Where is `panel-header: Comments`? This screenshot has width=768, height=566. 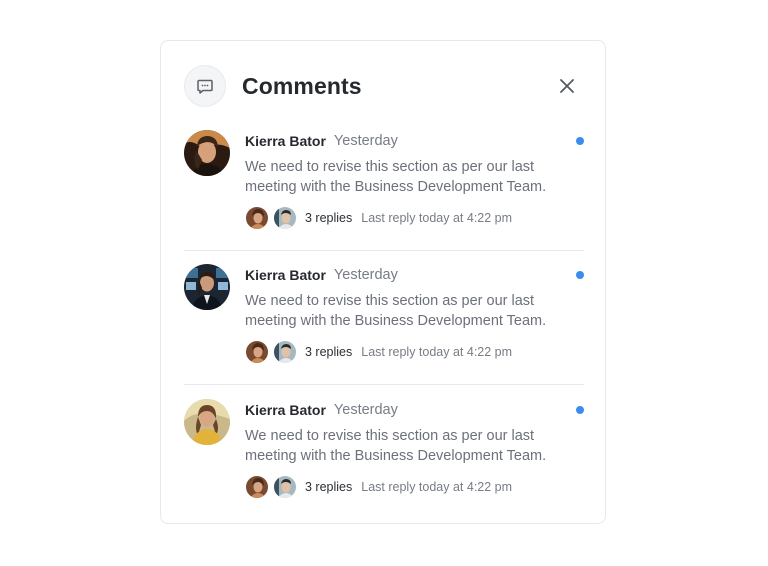
panel-header: Comments is located at coordinates (383, 86).